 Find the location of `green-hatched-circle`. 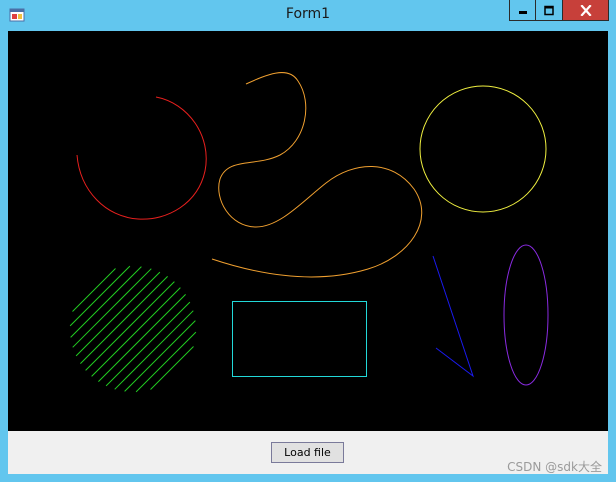

green-hatched-circle is located at coordinates (133, 329).